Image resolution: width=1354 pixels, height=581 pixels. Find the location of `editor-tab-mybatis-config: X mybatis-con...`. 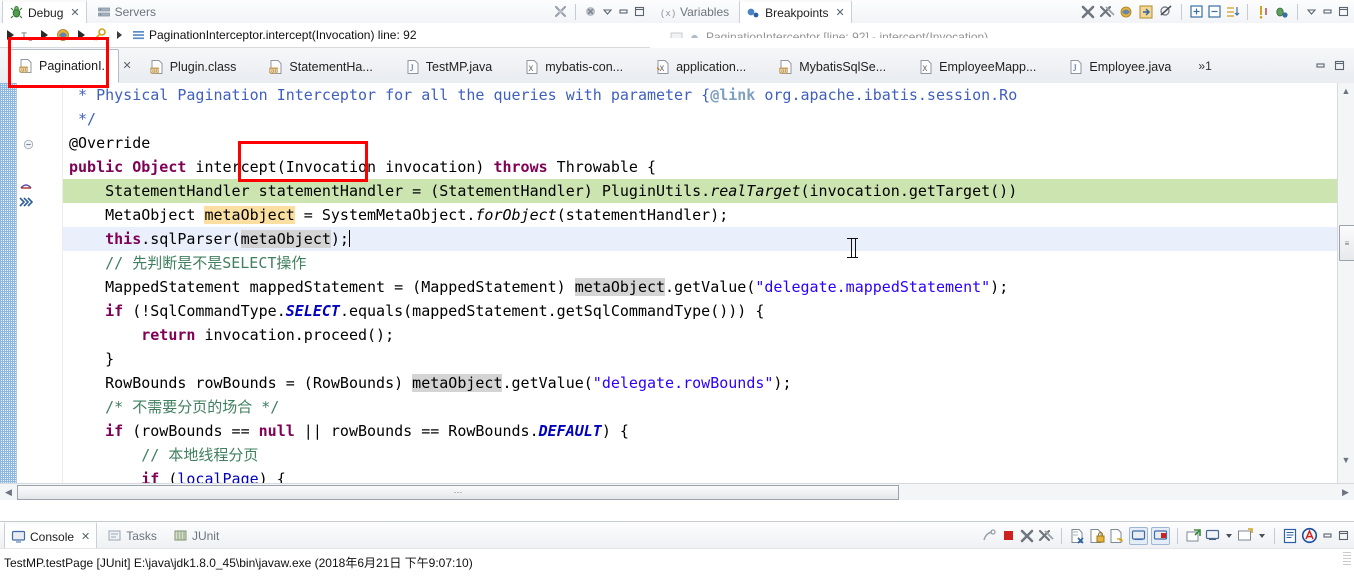

editor-tab-mybatis-config: X mybatis-con... is located at coordinates (573, 67).